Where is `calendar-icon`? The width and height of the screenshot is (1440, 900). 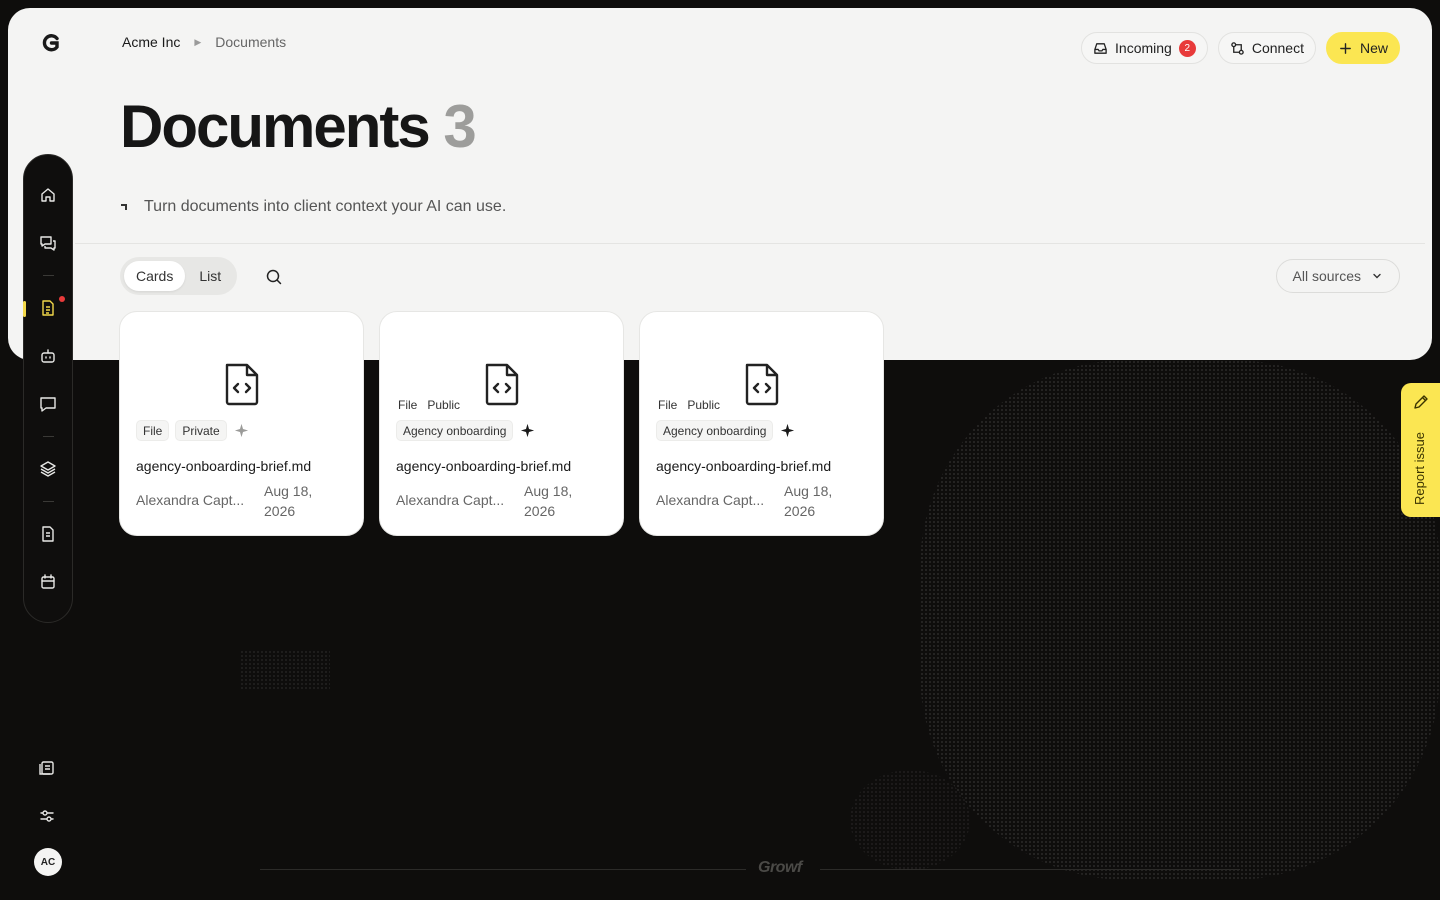
calendar-icon is located at coordinates (48, 582).